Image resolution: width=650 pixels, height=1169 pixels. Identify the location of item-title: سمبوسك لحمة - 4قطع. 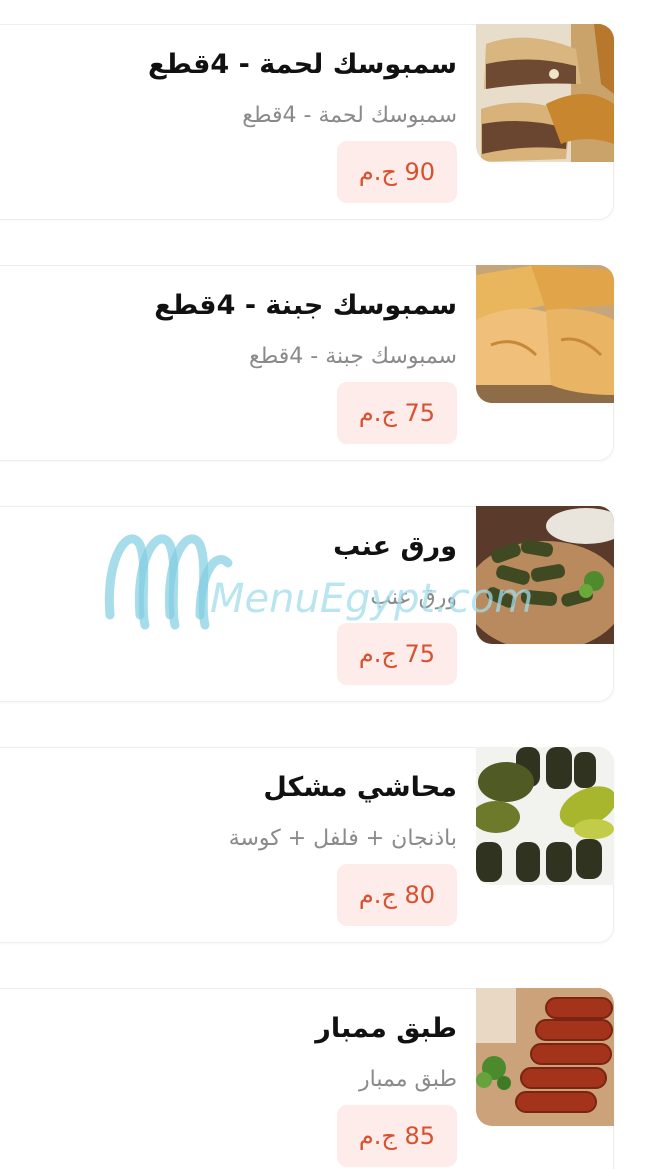
(302, 64).